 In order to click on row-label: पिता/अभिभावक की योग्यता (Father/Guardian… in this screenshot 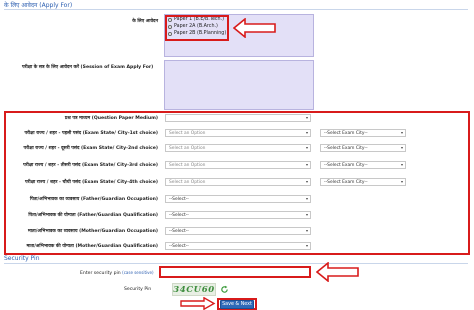, I will do `click(93, 215)`.